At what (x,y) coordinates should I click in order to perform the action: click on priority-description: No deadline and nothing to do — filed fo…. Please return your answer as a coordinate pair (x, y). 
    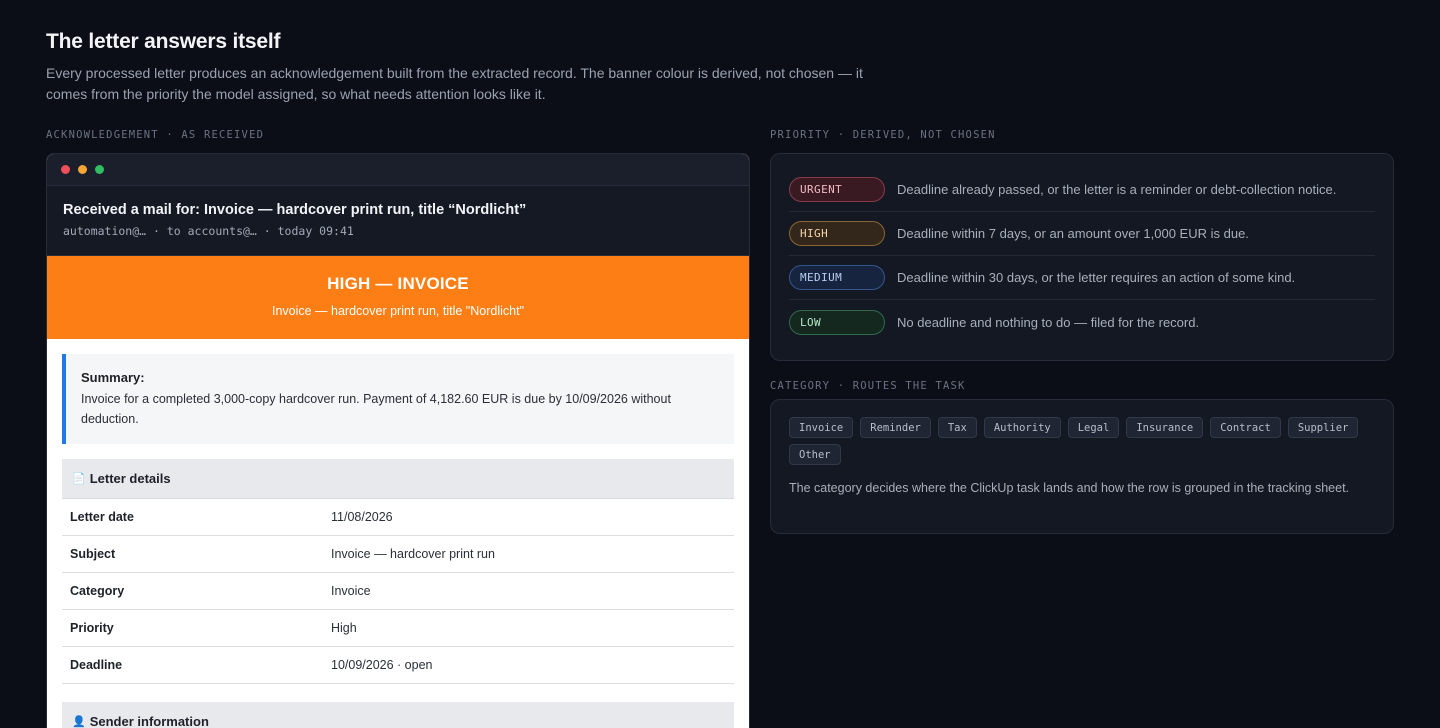
    Looking at the image, I should click on (1048, 322).